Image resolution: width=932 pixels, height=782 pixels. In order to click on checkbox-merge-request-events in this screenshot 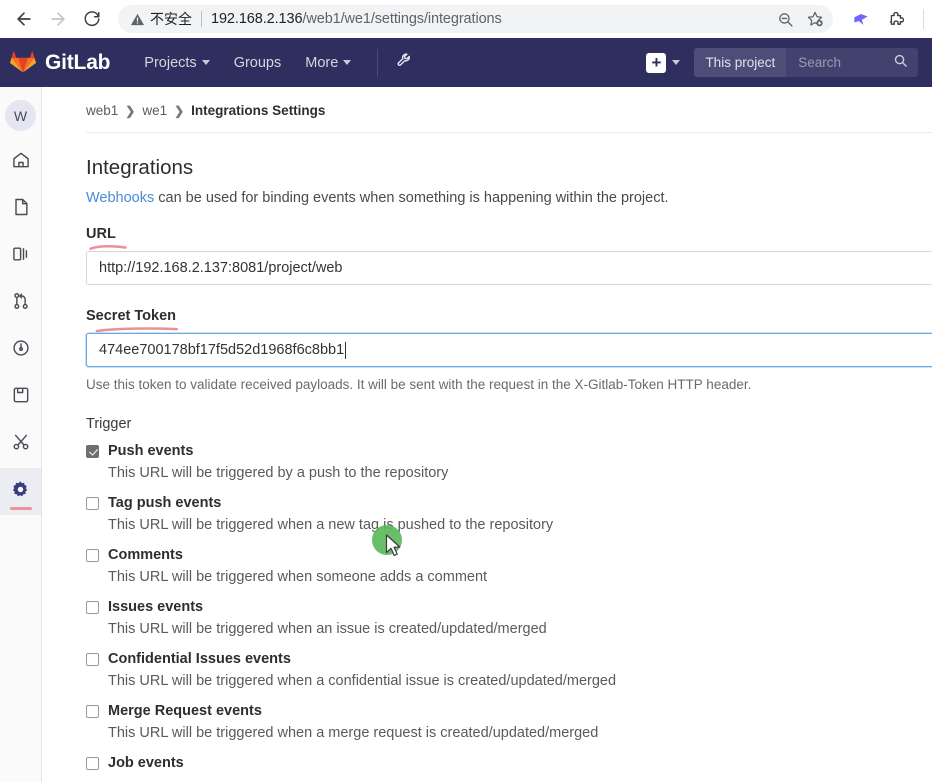, I will do `click(92, 711)`.